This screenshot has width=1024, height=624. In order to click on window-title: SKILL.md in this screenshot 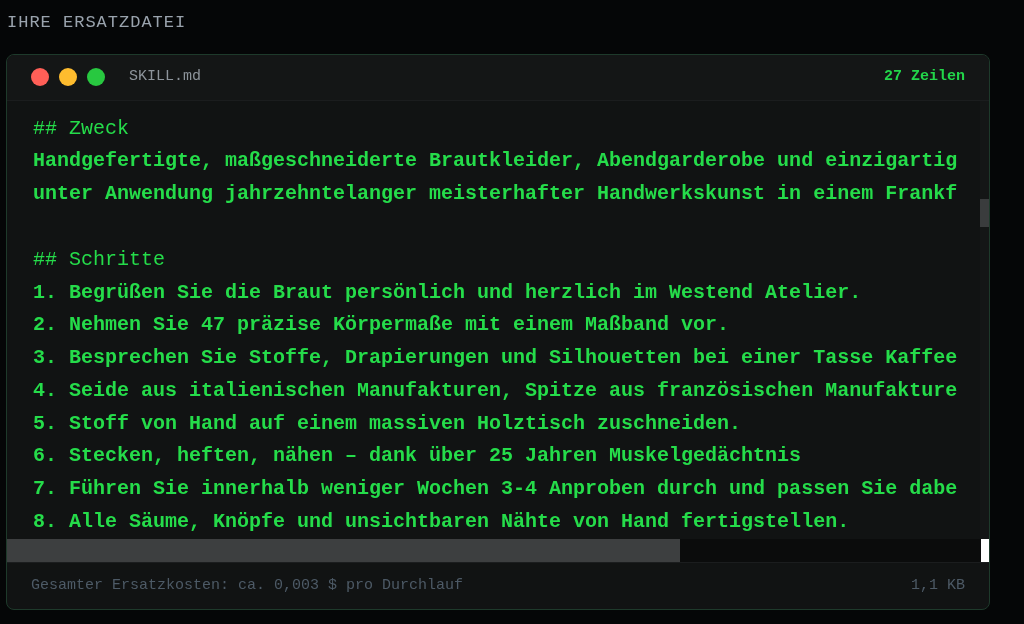, I will do `click(165, 77)`.